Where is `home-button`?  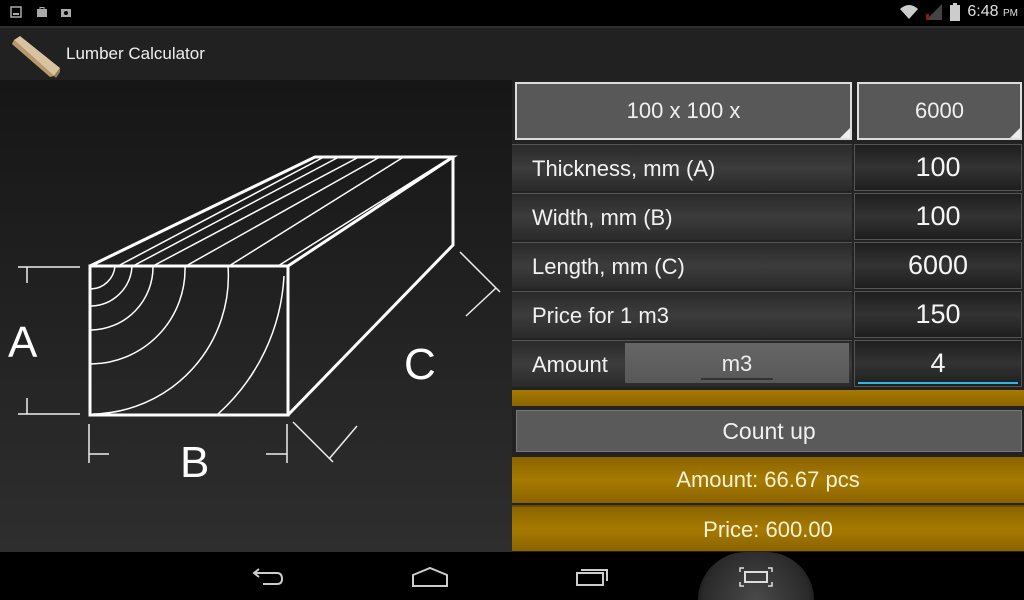
home-button is located at coordinates (430, 577).